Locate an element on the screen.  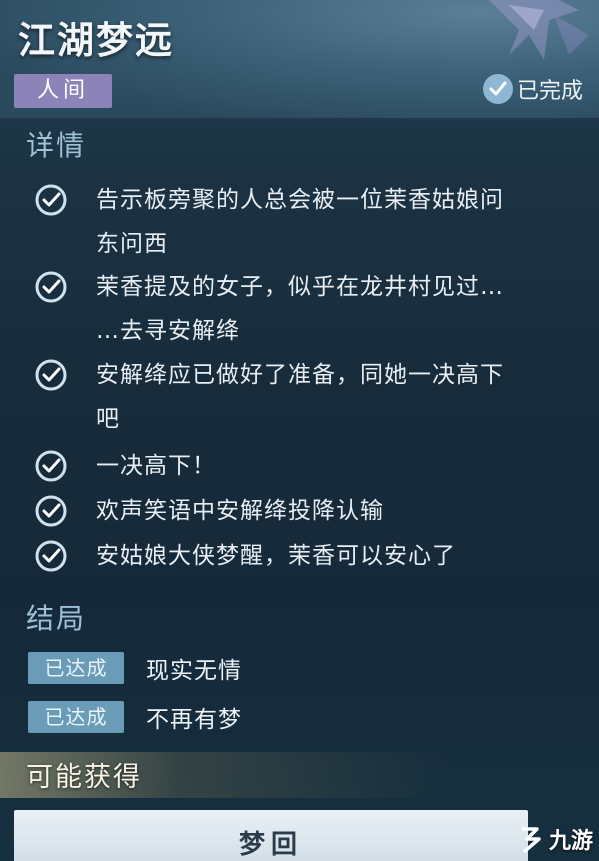
rewards-heading: 可能获得 is located at coordinates (84, 777).